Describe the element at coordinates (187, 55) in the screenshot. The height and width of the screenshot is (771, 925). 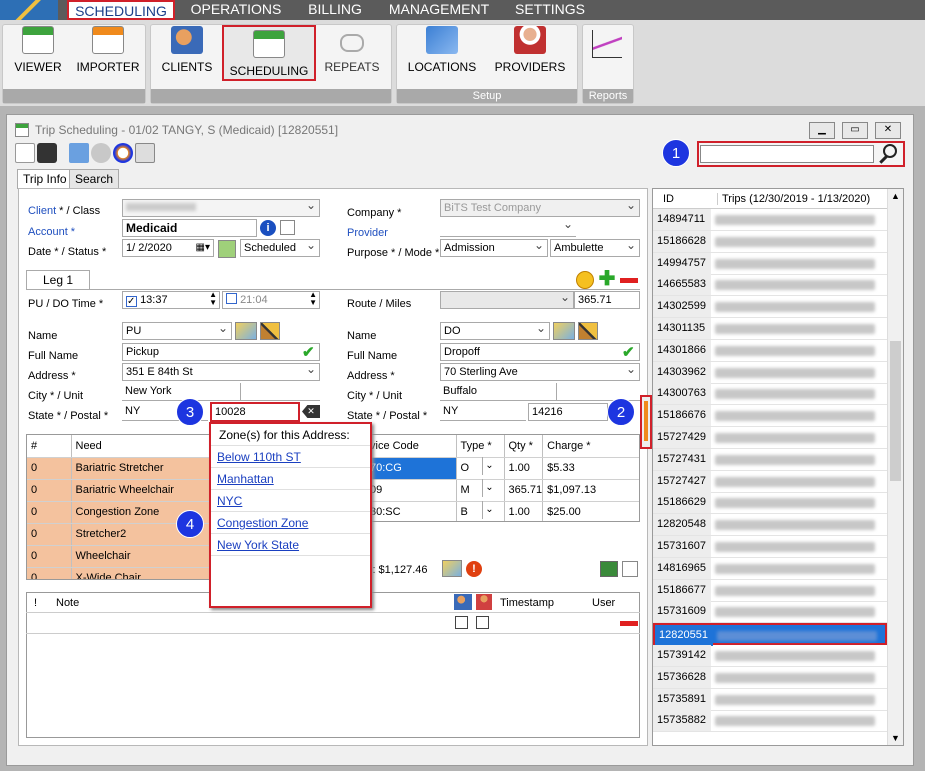
I see `clients-button: CLIENTS` at that location.